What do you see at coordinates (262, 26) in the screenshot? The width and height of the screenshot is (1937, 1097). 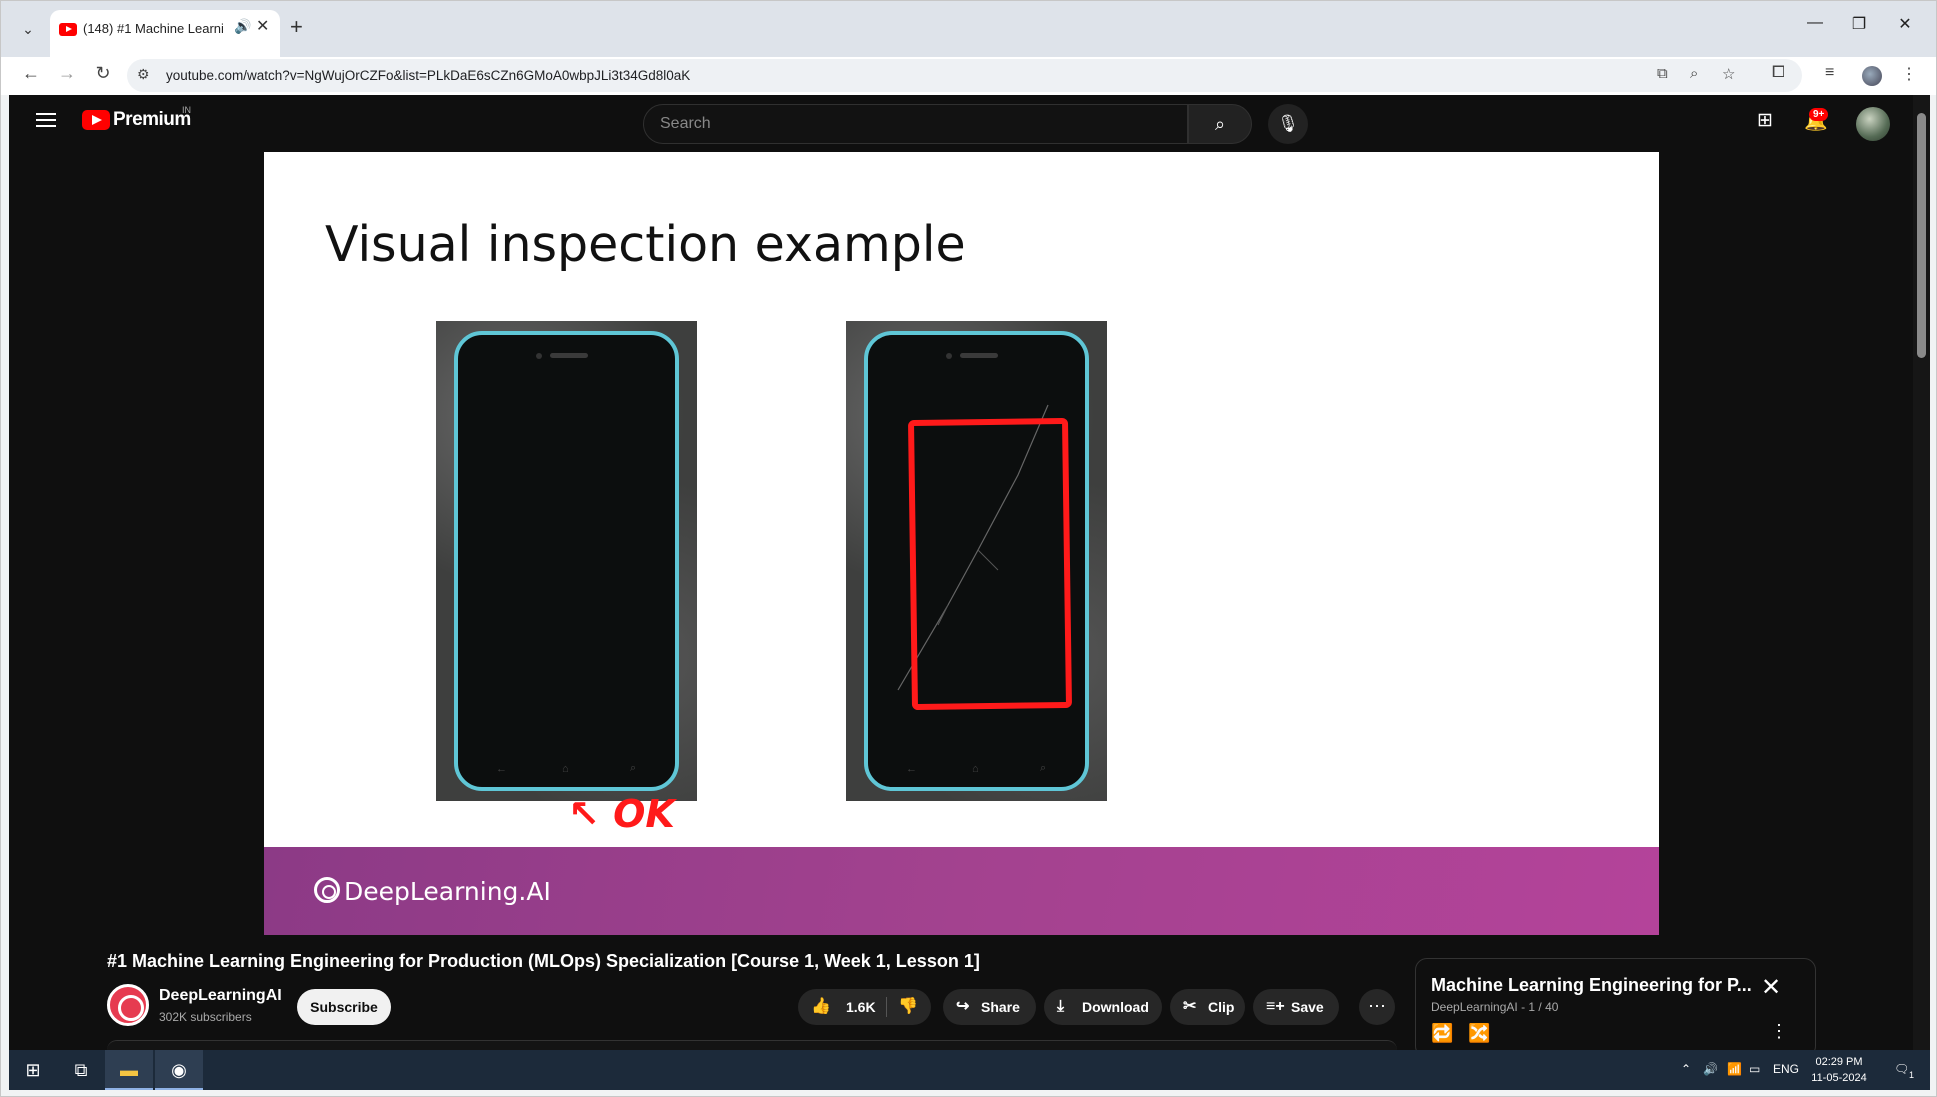 I see `tab-close-icon: ✕` at bounding box center [262, 26].